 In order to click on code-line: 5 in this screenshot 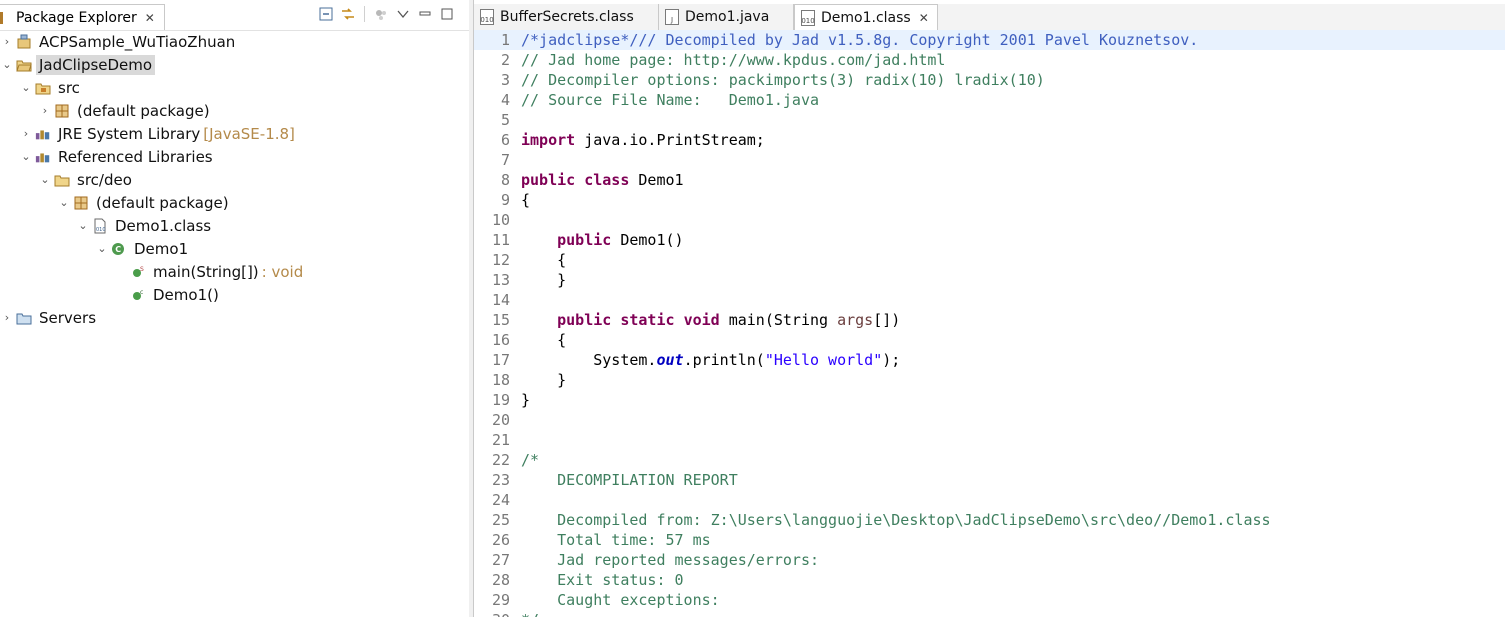, I will do `click(989, 120)`.